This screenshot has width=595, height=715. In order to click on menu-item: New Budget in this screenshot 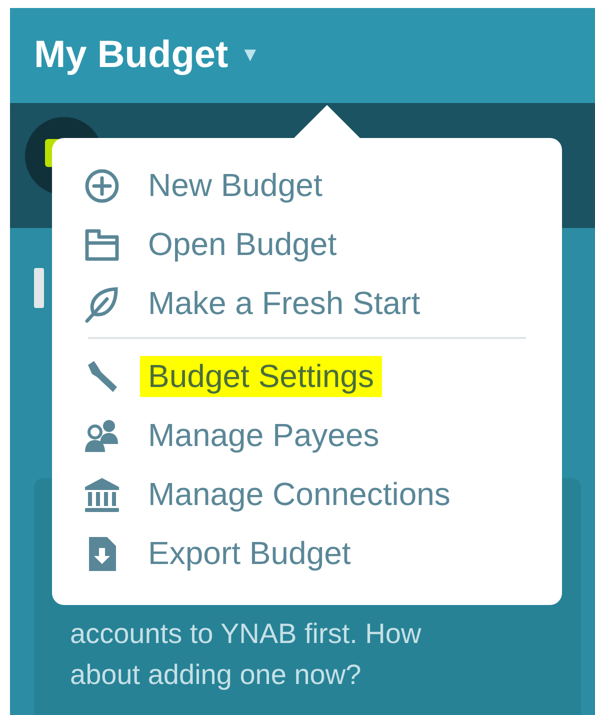, I will do `click(322, 185)`.